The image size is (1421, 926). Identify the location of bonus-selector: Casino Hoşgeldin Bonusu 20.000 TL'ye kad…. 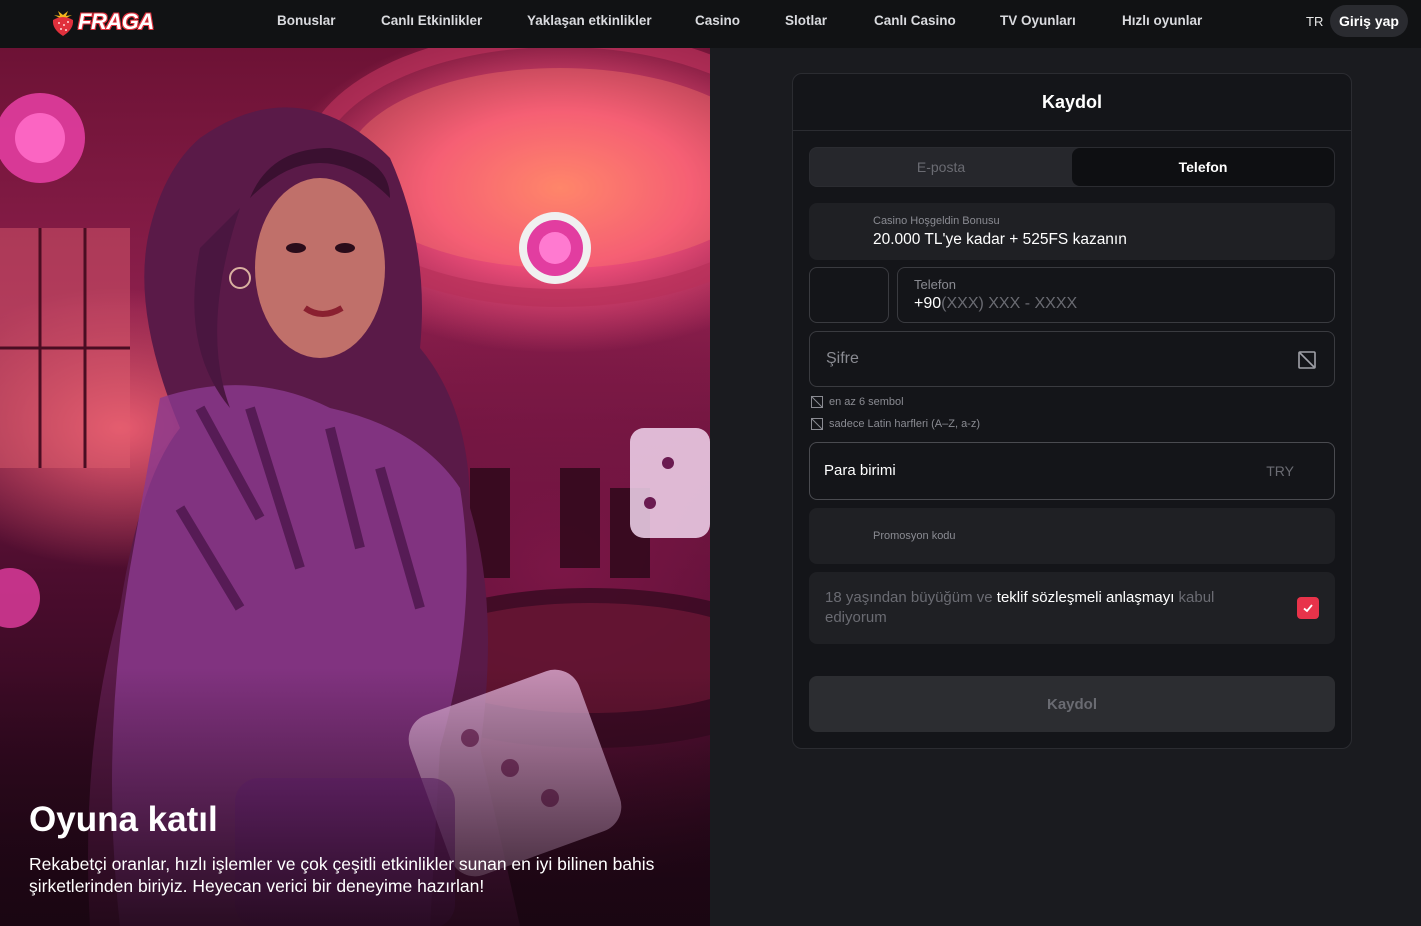
(1072, 231).